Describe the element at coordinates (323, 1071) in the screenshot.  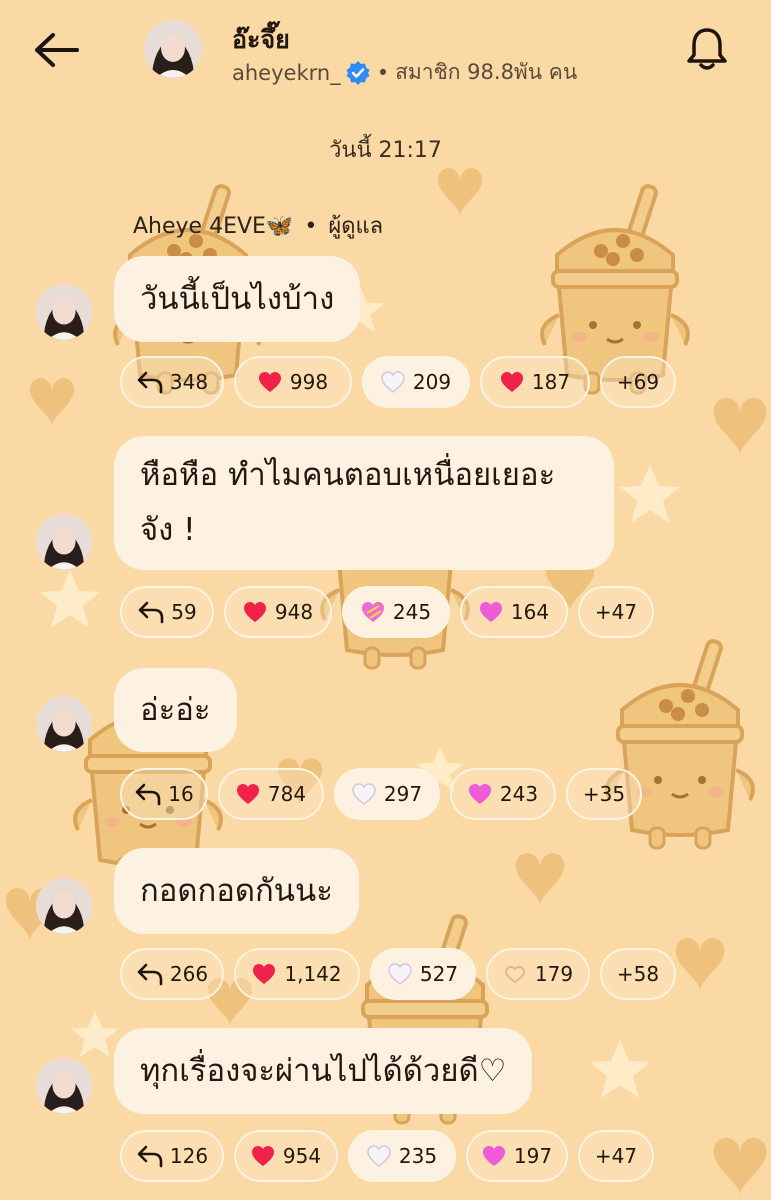
I see `message-bubble: ทุกเรื่องจะผ่านไปได้ด้วยดี♡` at that location.